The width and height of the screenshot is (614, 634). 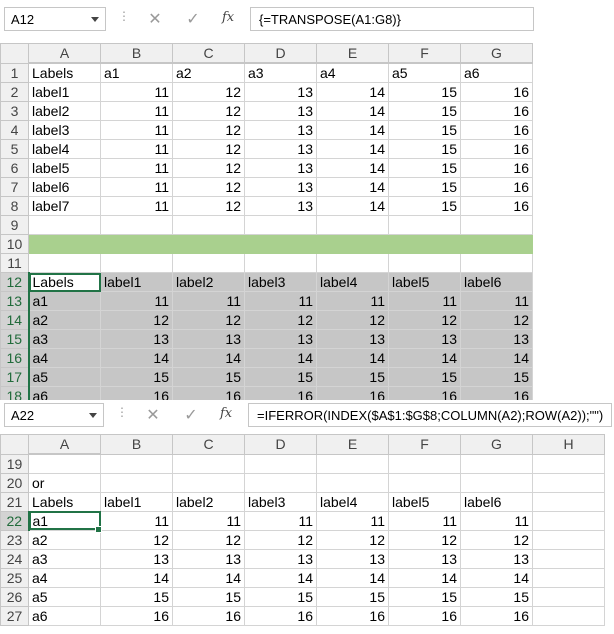 I want to click on row-header-3: 3, so click(x=14, y=111).